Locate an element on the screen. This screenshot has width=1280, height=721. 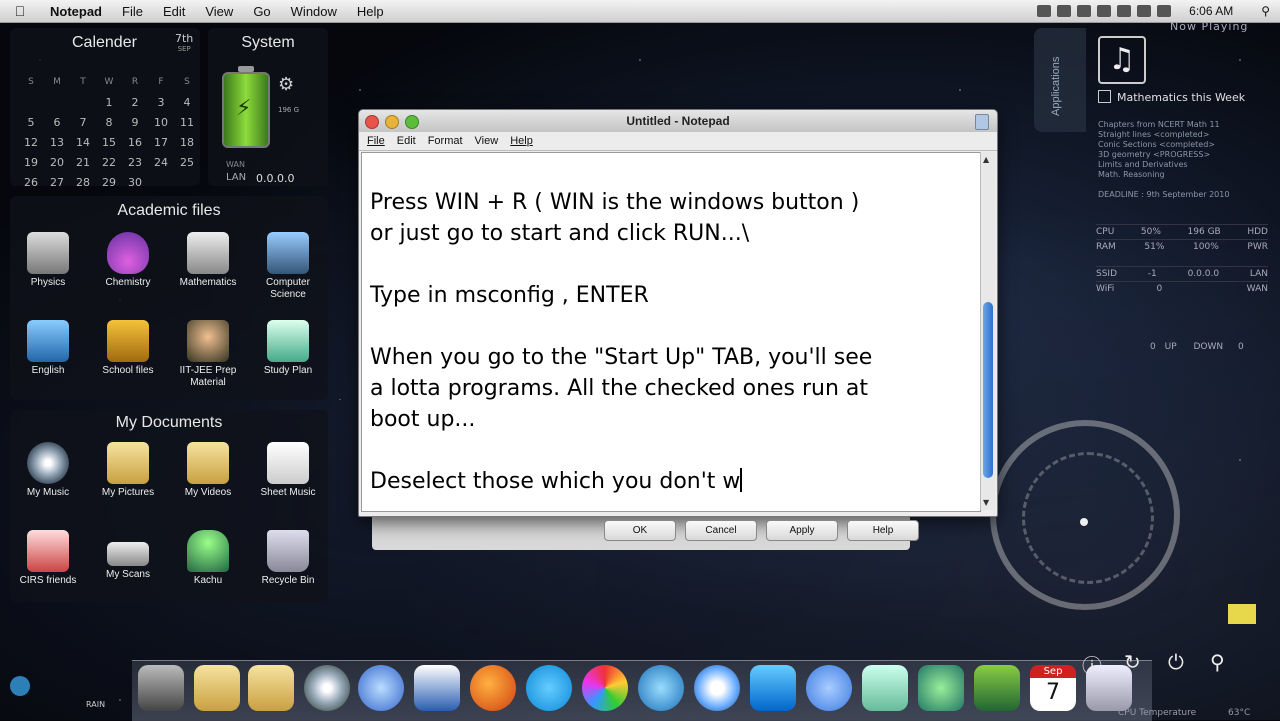
calendar-day: 15 is located at coordinates (109, 142).